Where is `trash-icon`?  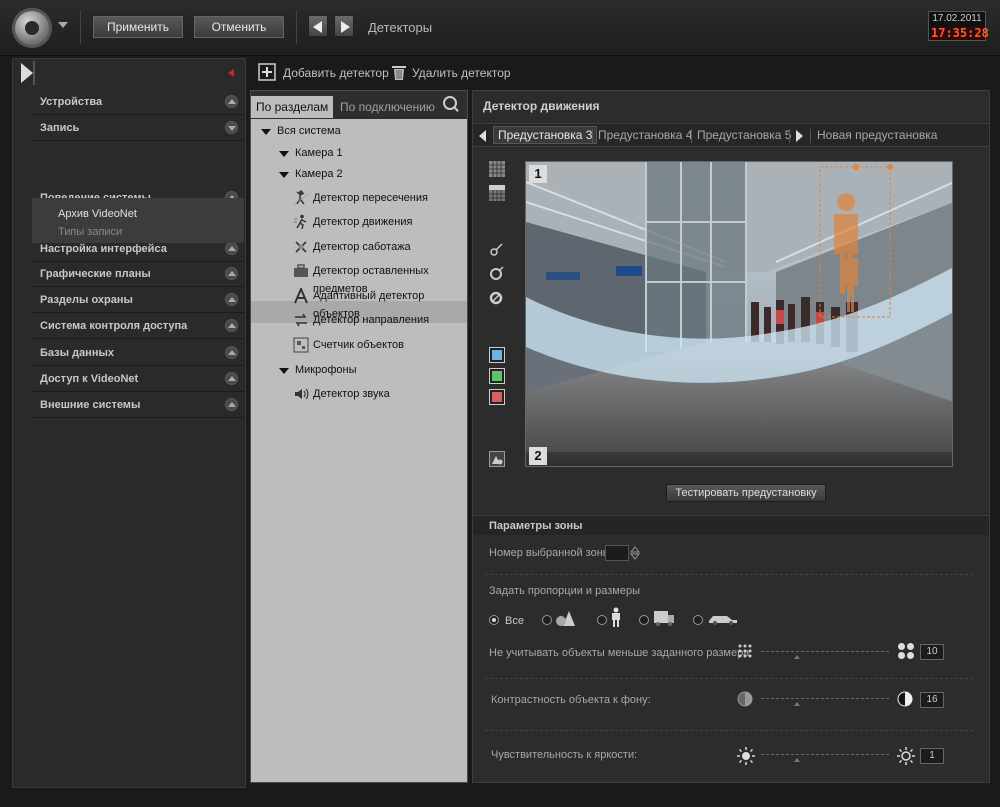
trash-icon is located at coordinates (399, 72).